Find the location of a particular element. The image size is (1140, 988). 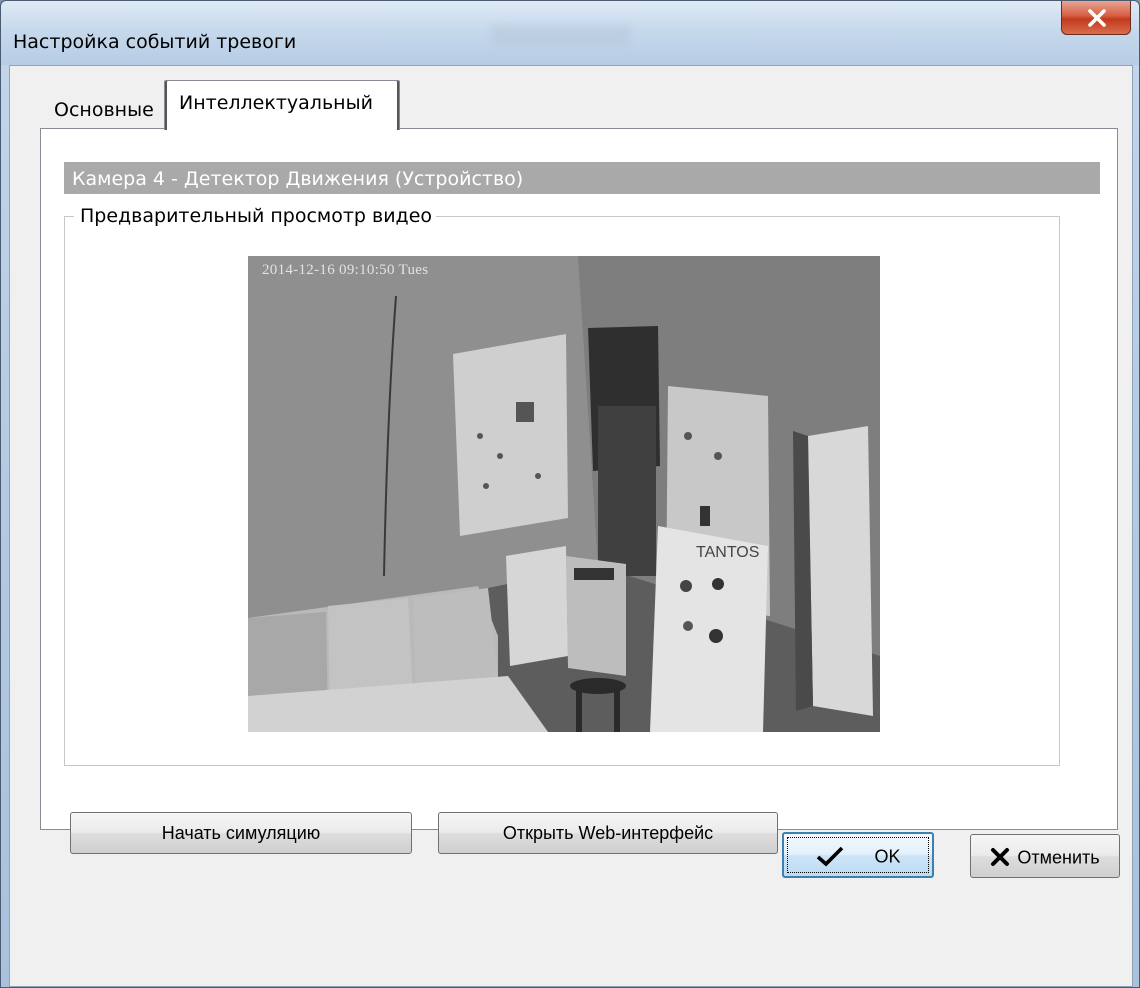

ok-focus-rect is located at coordinates (858, 855).